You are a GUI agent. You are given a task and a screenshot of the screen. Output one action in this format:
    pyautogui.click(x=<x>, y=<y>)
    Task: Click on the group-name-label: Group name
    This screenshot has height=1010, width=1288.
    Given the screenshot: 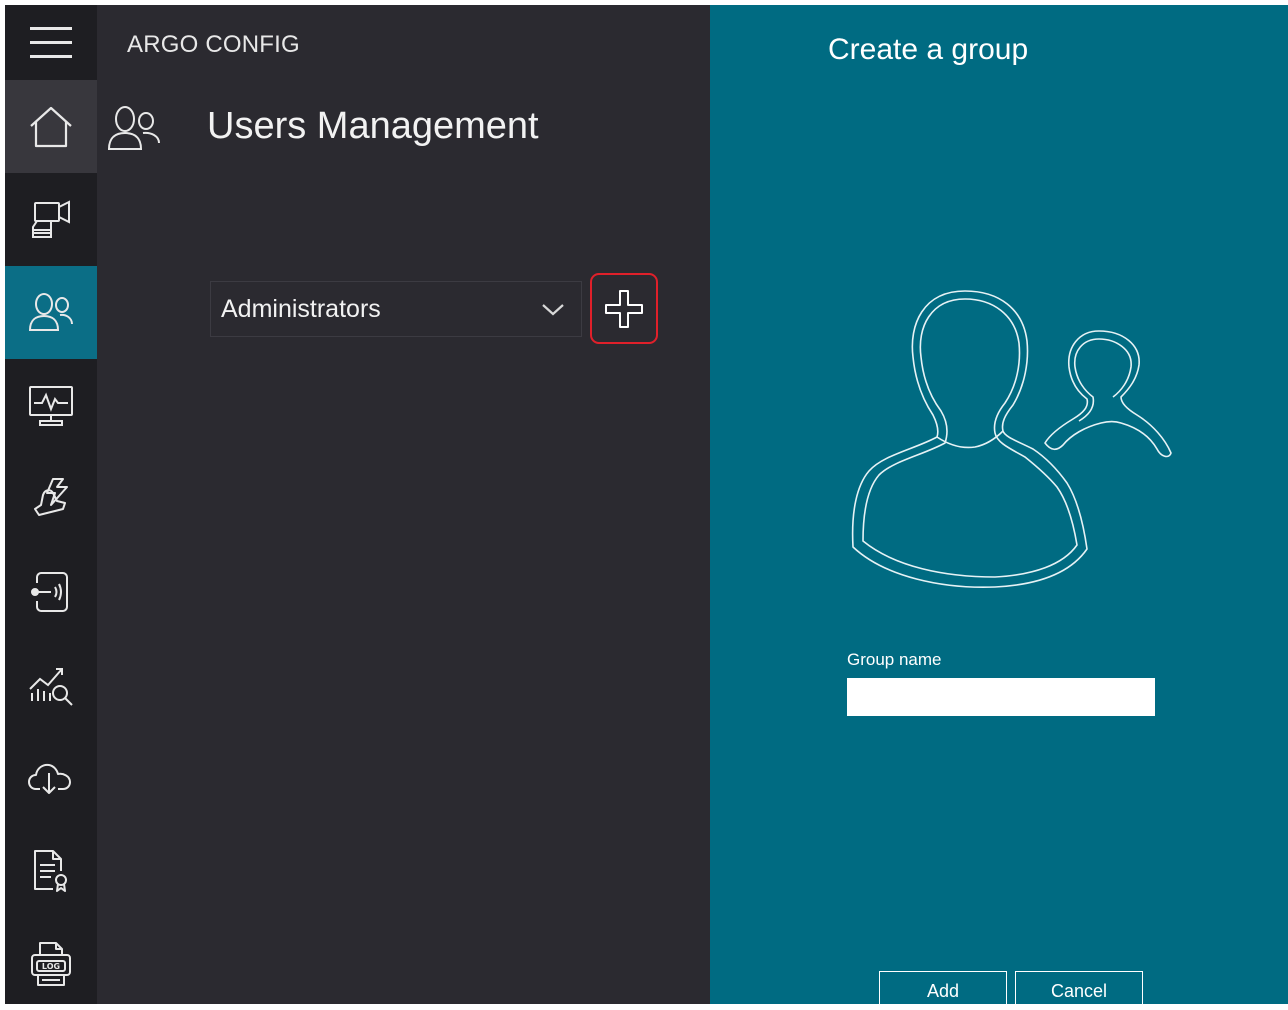 What is the action you would take?
    pyautogui.click(x=894, y=659)
    